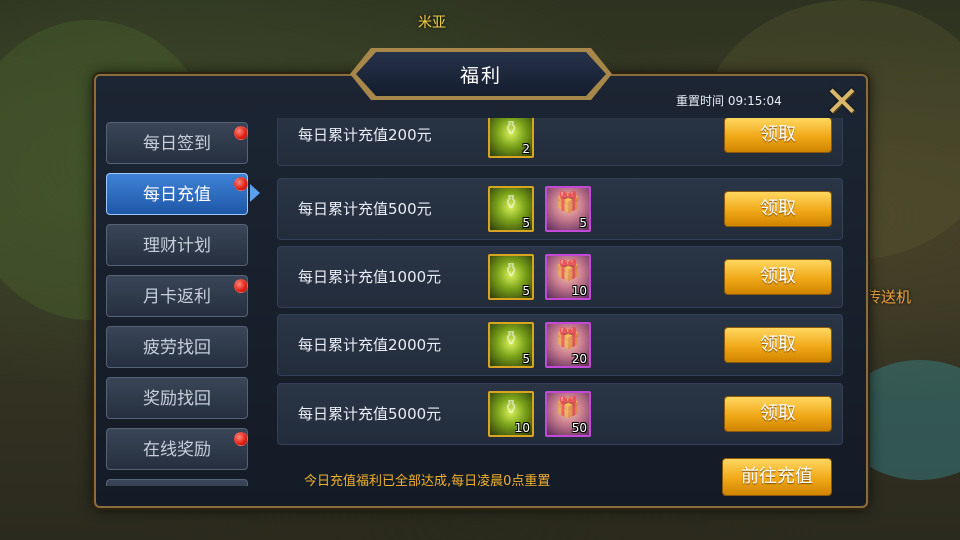 This screenshot has height=540, width=960. What do you see at coordinates (370, 277) in the screenshot?
I see `reward-condition-label: 每日累计充值1000元` at bounding box center [370, 277].